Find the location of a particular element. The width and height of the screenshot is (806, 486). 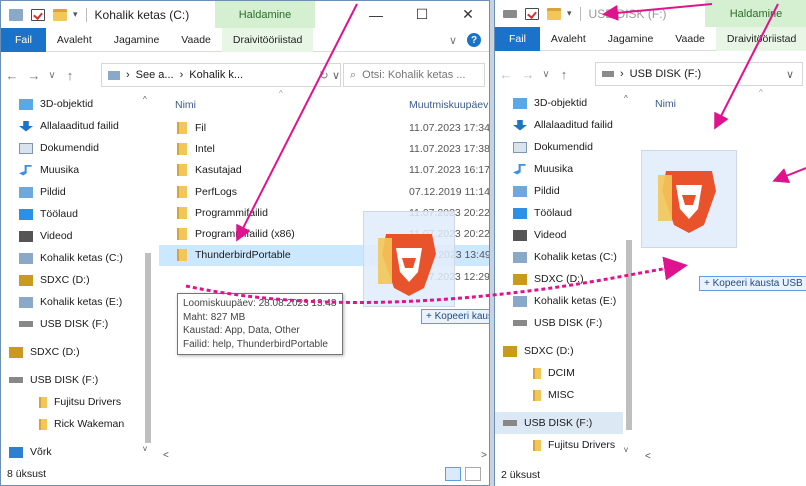

breadcrumb-item: USB DISK (F:) is located at coordinates (666, 74).